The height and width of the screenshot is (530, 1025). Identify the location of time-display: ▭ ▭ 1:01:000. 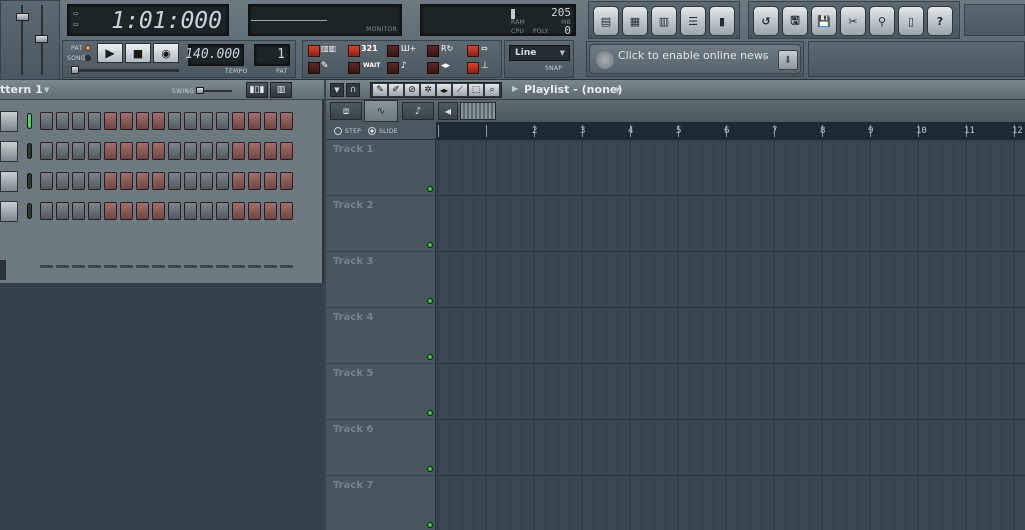
(148, 20).